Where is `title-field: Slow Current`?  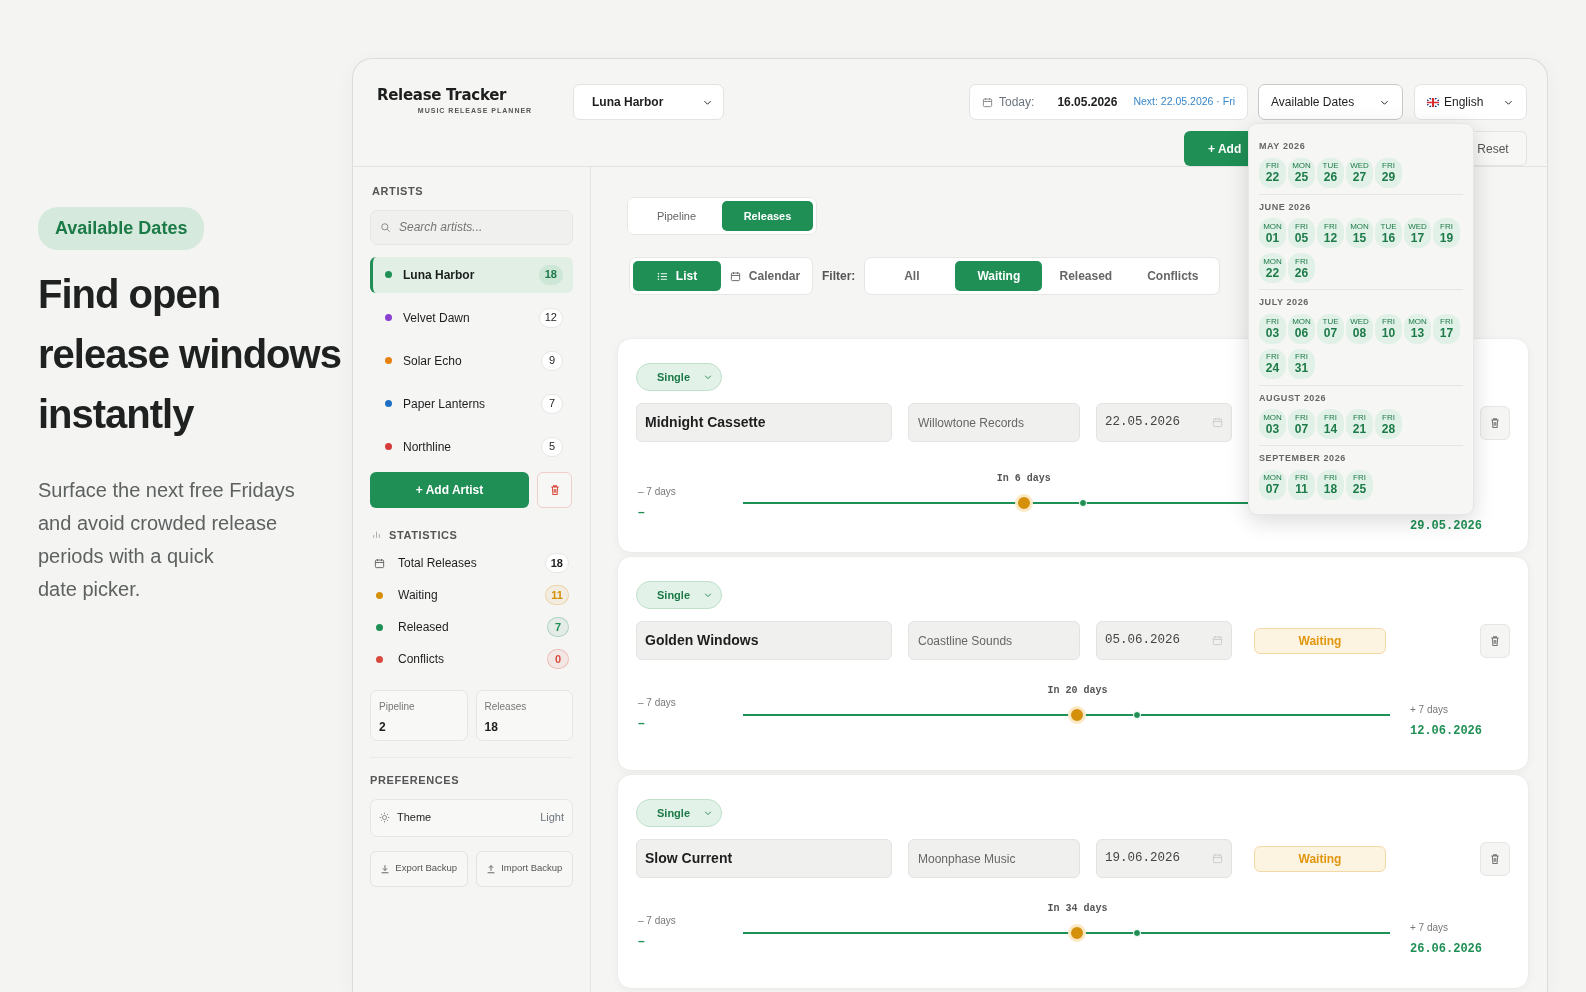
title-field: Slow Current is located at coordinates (764, 858).